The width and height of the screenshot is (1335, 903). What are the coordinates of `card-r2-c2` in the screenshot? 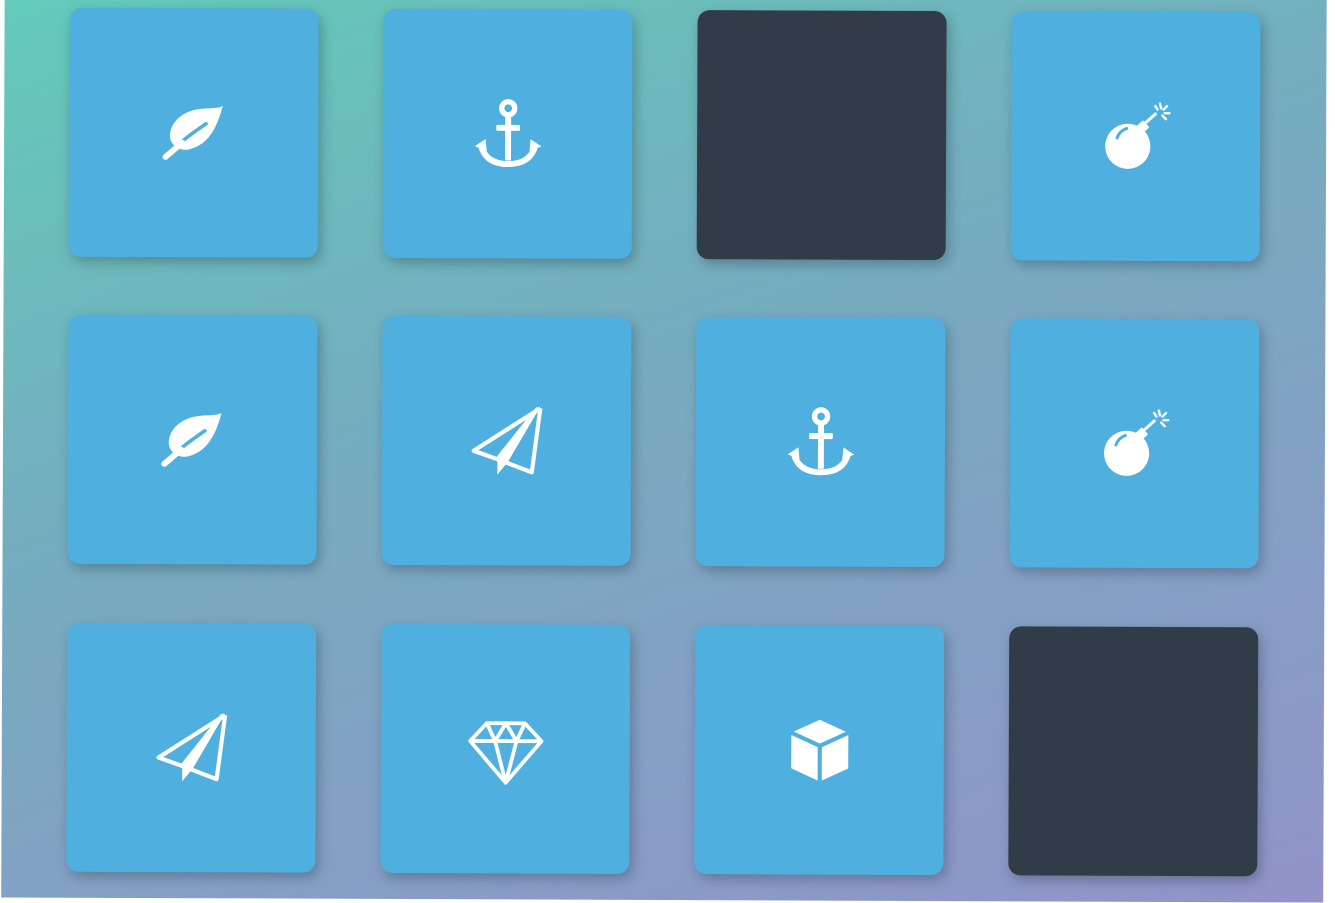 It's located at (506, 440).